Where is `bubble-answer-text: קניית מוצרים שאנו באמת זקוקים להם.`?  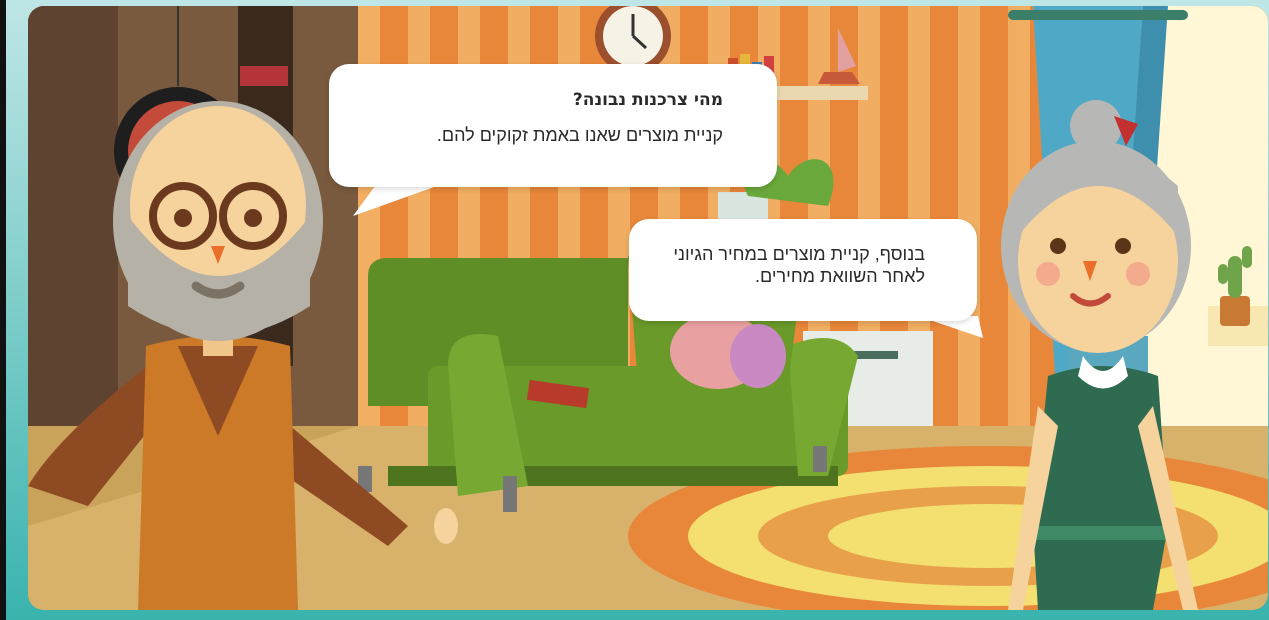
bubble-answer-text: קניית מוצרים שאנו באמת זקוקים להם. is located at coordinates (579, 135).